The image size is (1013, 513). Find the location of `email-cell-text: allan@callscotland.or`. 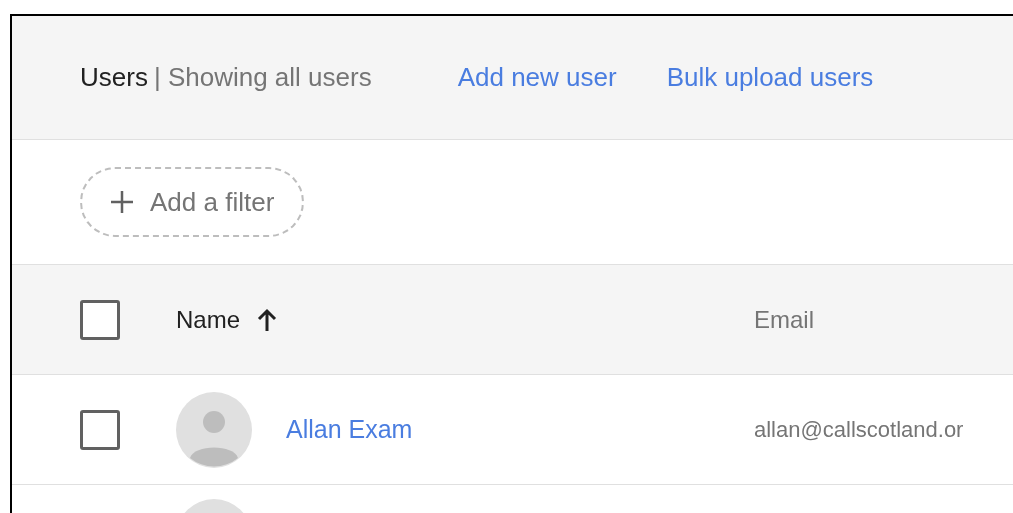

email-cell-text: allan@callscotland.or is located at coordinates (859, 430).